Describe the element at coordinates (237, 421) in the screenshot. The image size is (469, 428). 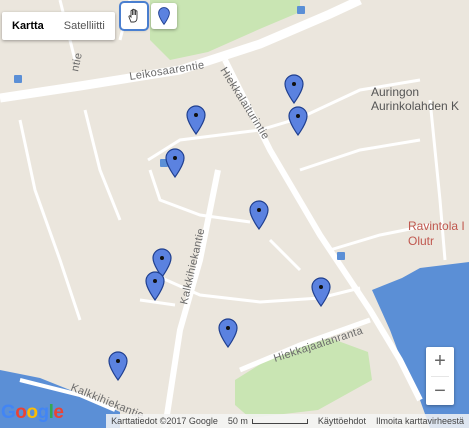
I see `scale-label: 50 m` at that location.